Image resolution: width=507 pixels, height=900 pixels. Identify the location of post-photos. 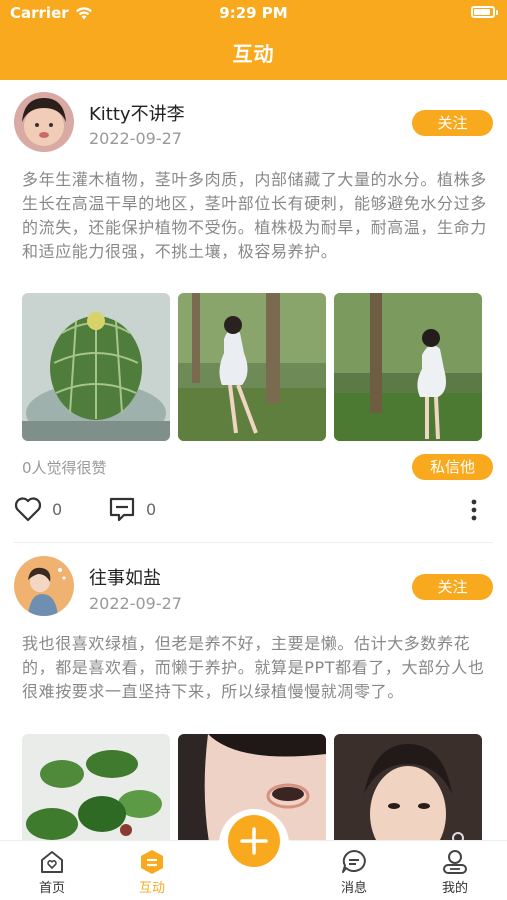
(252, 367).